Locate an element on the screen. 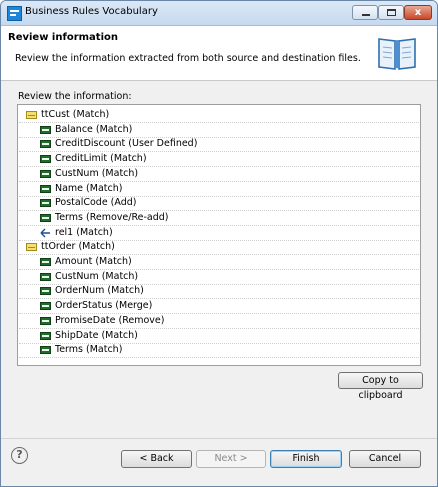 The image size is (438, 487). tree-field-node: CreditLimit (Match) is located at coordinates (219, 160).